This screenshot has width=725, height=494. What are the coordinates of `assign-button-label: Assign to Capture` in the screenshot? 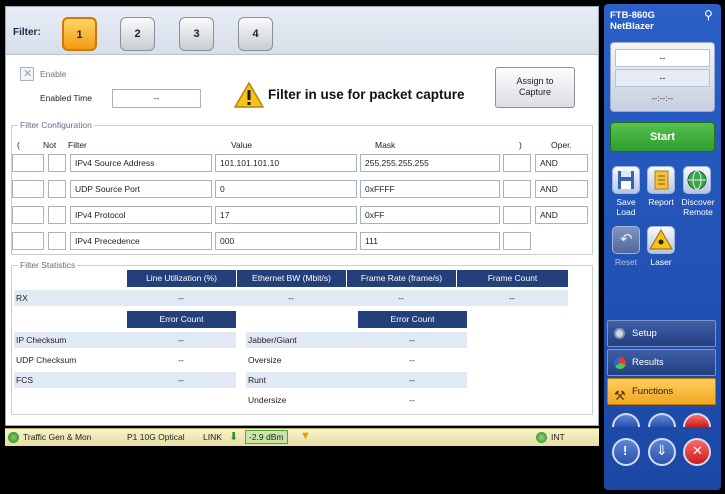 It's located at (535, 86).